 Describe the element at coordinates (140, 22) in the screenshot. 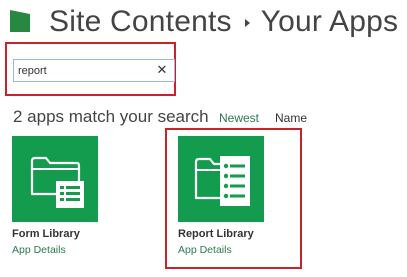

I see `breadcrumb-site-contents: Site Contents` at that location.